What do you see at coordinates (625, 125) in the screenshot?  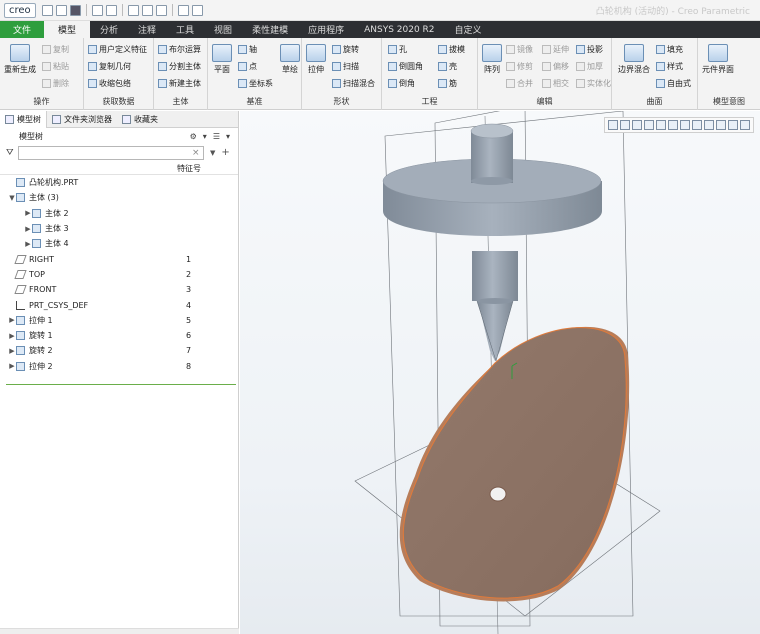 I see `zoom-in-icon` at bounding box center [625, 125].